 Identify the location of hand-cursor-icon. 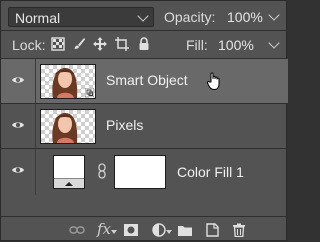
(213, 81).